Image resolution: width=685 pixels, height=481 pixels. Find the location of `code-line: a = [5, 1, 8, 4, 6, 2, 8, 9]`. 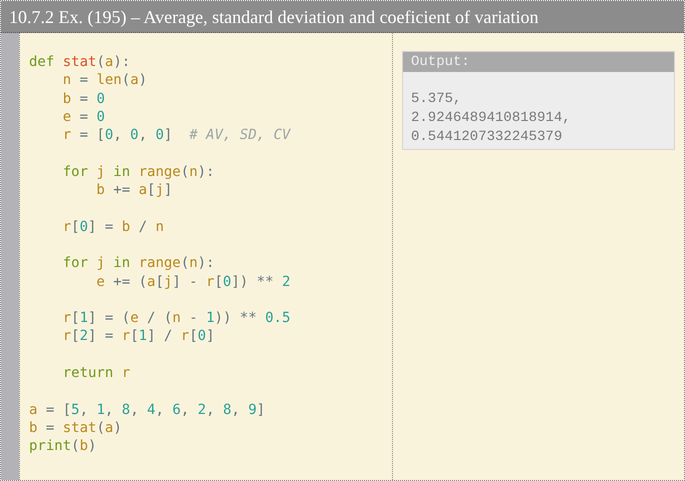

code-line: a = [5, 1, 8, 4, 6, 2, 8, 9] is located at coordinates (147, 409).